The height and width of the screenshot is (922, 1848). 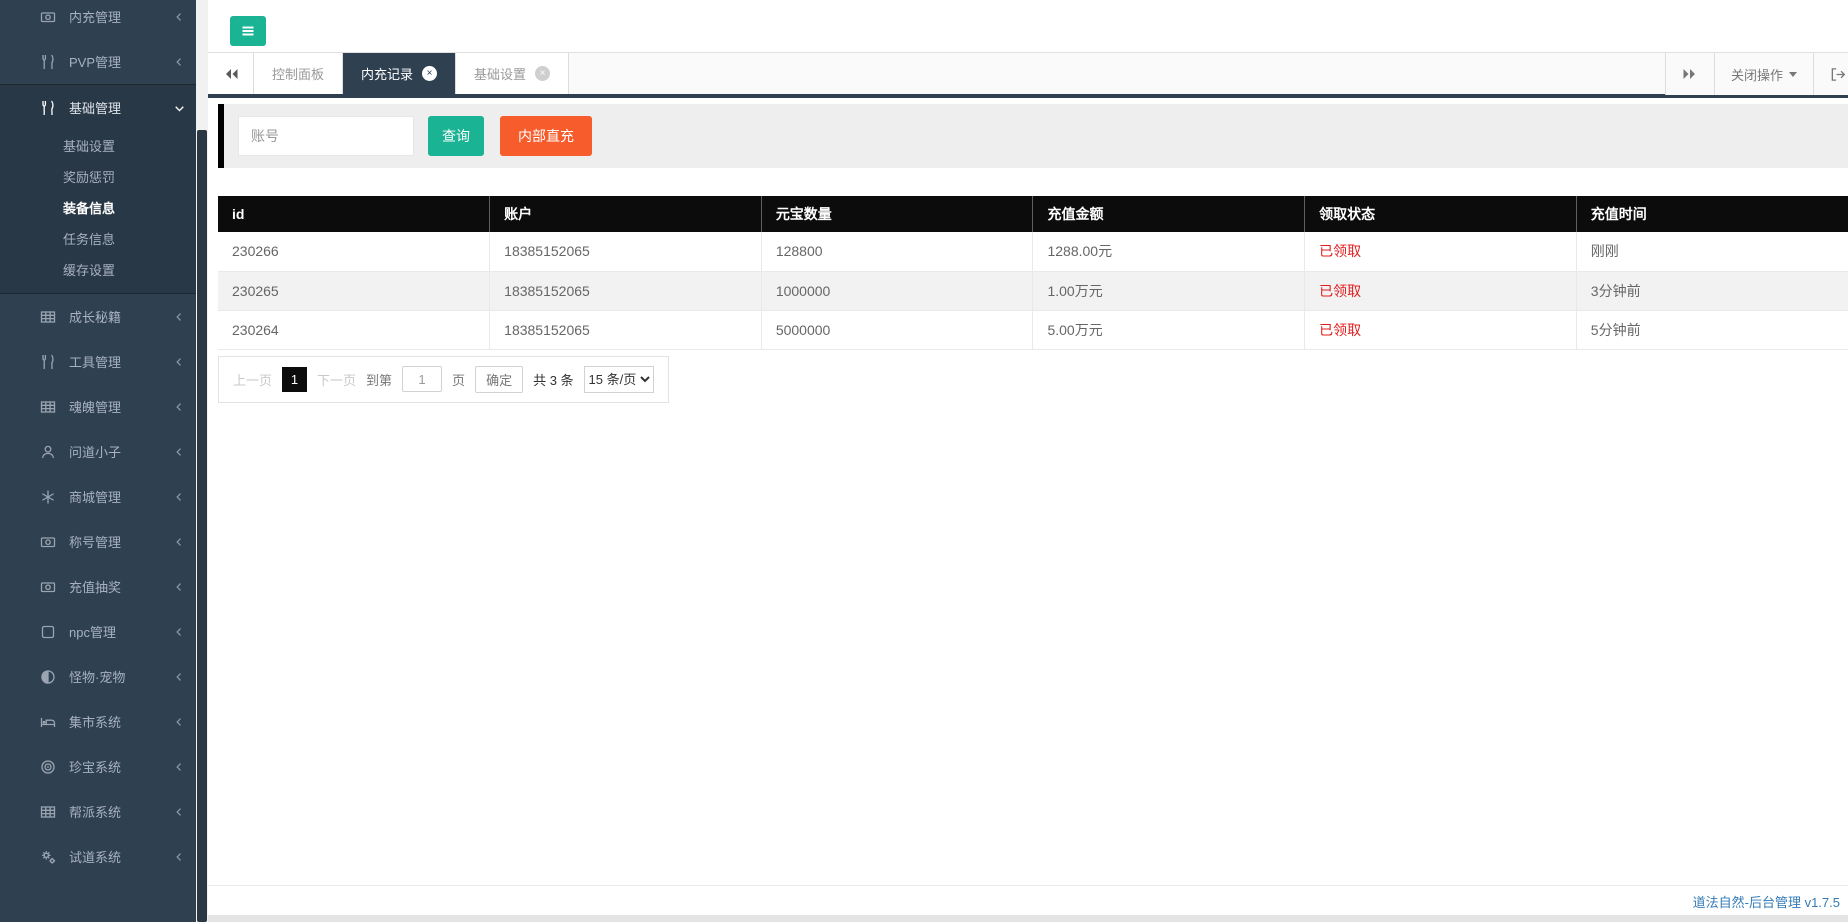 I want to click on tab-label: 基础设置, so click(x=500, y=74).